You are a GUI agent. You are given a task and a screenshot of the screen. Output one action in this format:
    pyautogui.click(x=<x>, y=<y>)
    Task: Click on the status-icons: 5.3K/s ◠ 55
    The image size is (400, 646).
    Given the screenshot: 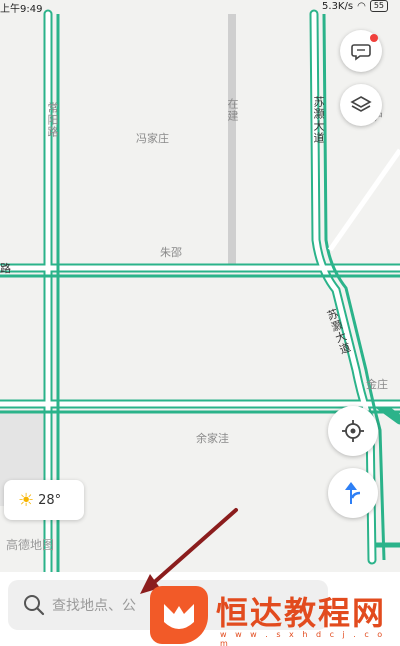 What is the action you would take?
    pyautogui.click(x=355, y=6)
    